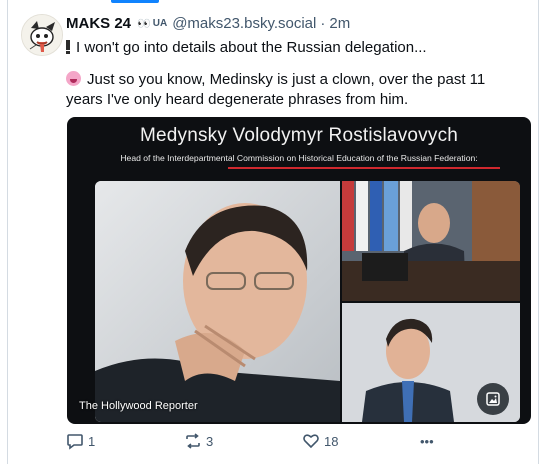  Describe the element at coordinates (73, 78) in the screenshot. I see `clown-face-emoji-icon` at that location.